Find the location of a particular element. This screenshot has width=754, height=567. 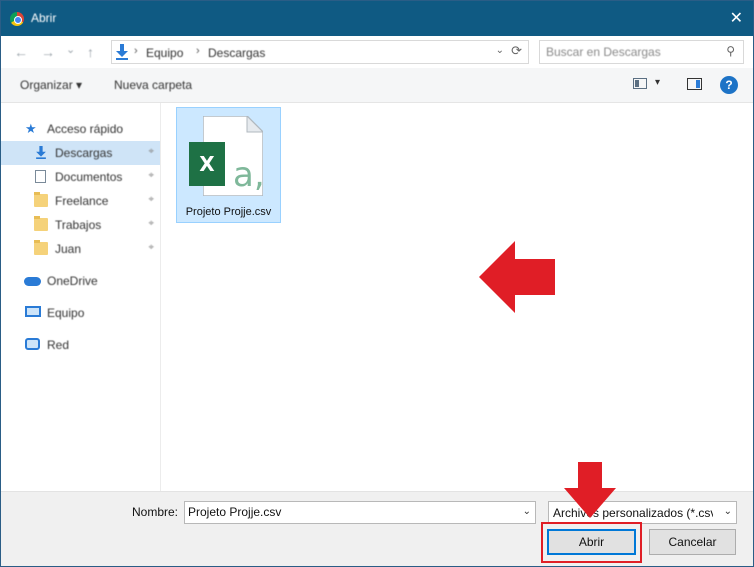

sidebar-item-label: Equipo is located at coordinates (66, 313).